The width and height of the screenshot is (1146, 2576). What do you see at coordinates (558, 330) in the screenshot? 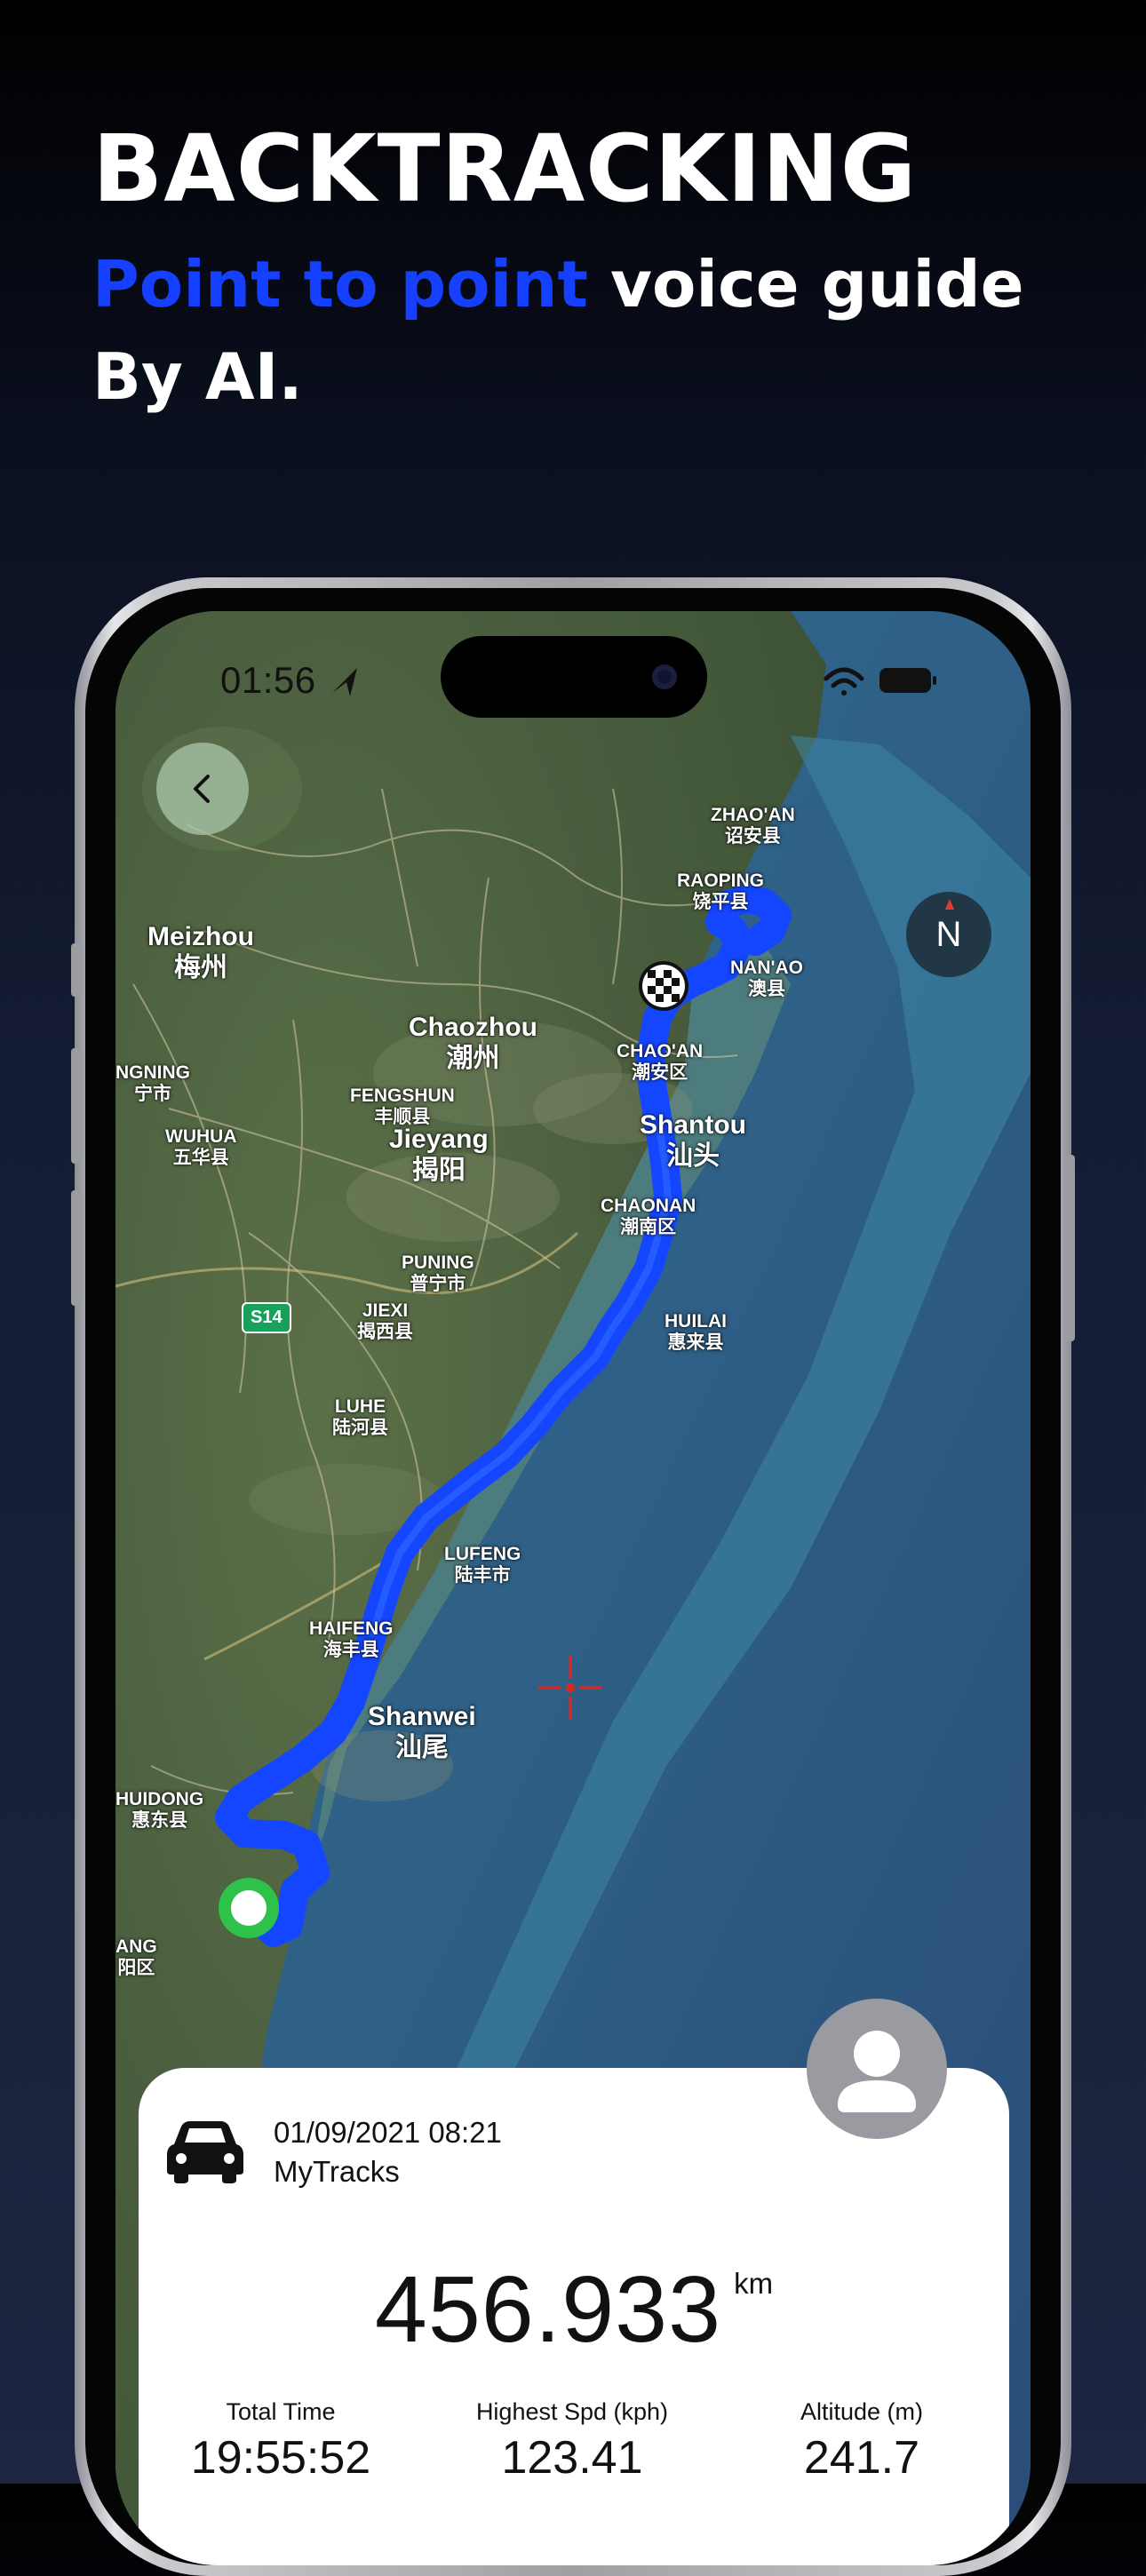
I see `hero-subtitle: Point to point voice guide By AI.` at bounding box center [558, 330].